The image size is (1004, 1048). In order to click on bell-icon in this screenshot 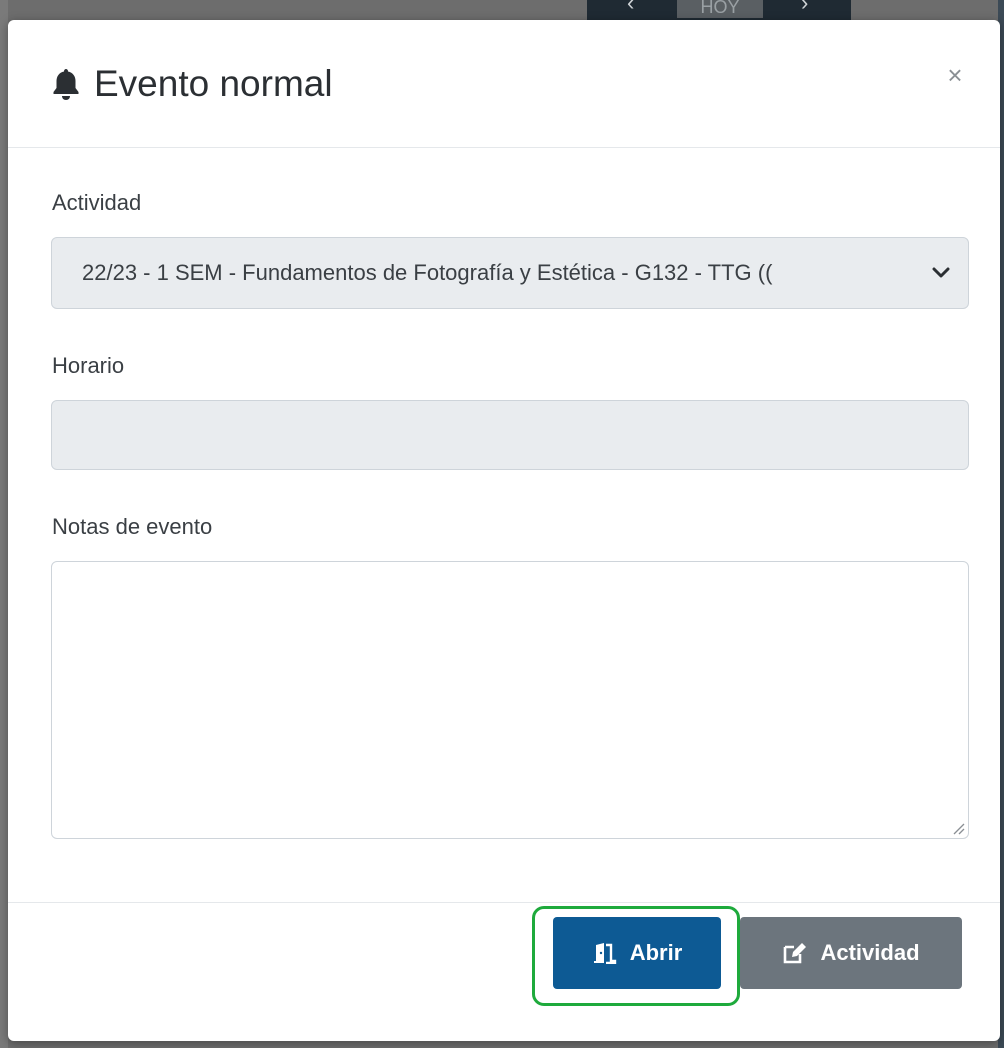, I will do `click(66, 84)`.